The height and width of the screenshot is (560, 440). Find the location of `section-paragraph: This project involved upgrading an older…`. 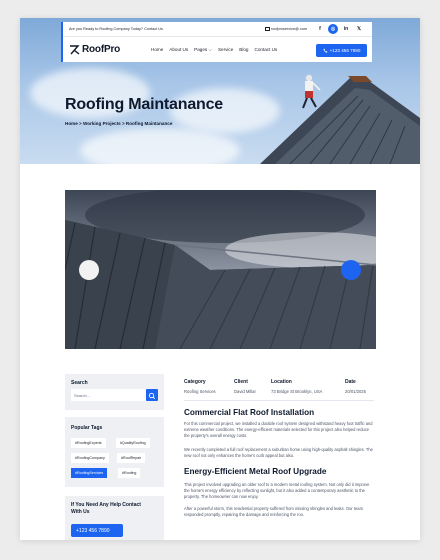

section-paragraph: This project involved upgrading an older… is located at coordinates (277, 490).